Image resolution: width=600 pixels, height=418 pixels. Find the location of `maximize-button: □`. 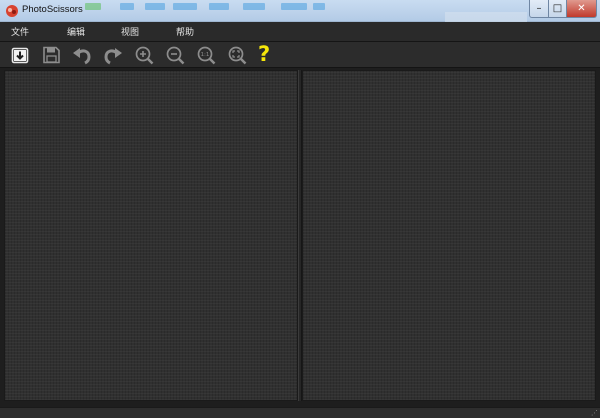

maximize-button: □ is located at coordinates (558, 9).